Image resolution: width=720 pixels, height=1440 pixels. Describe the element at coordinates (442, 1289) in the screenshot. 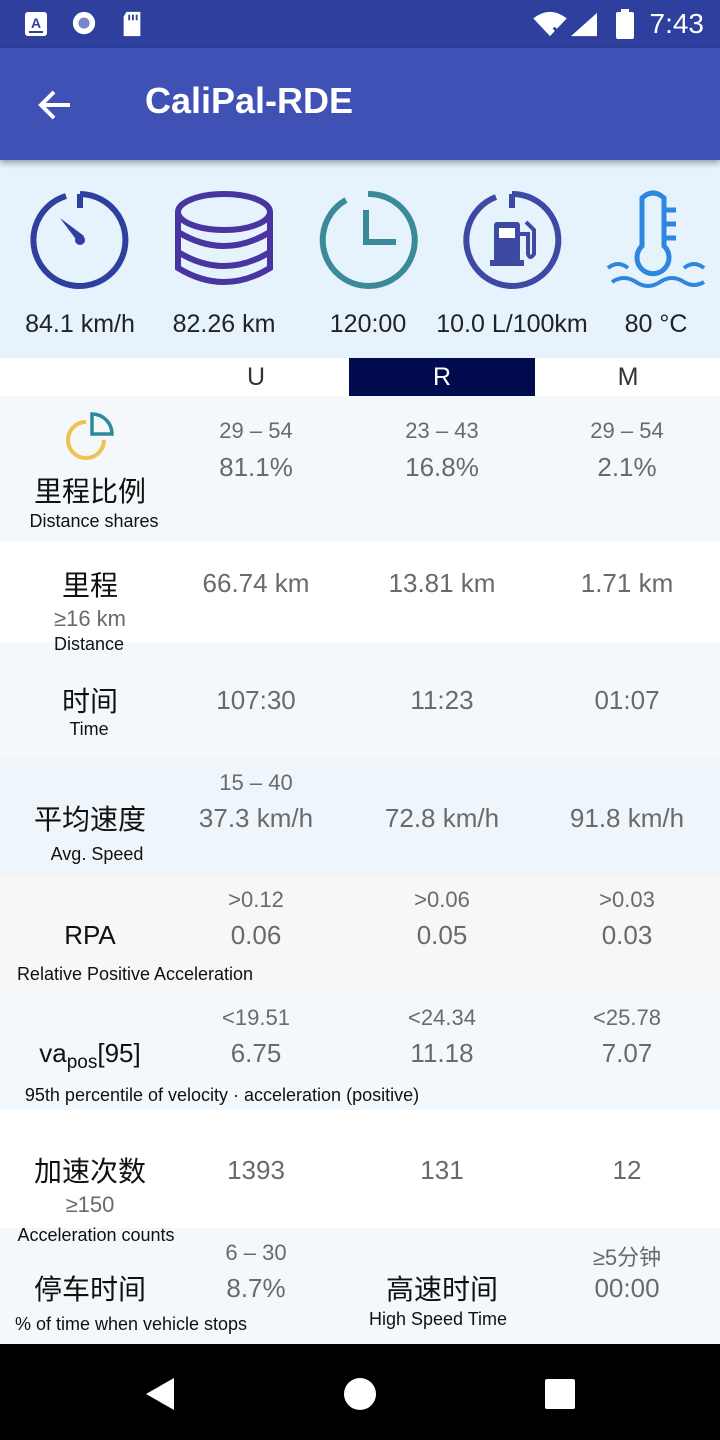

I see `high-speed-label-zh: 高速时间` at that location.